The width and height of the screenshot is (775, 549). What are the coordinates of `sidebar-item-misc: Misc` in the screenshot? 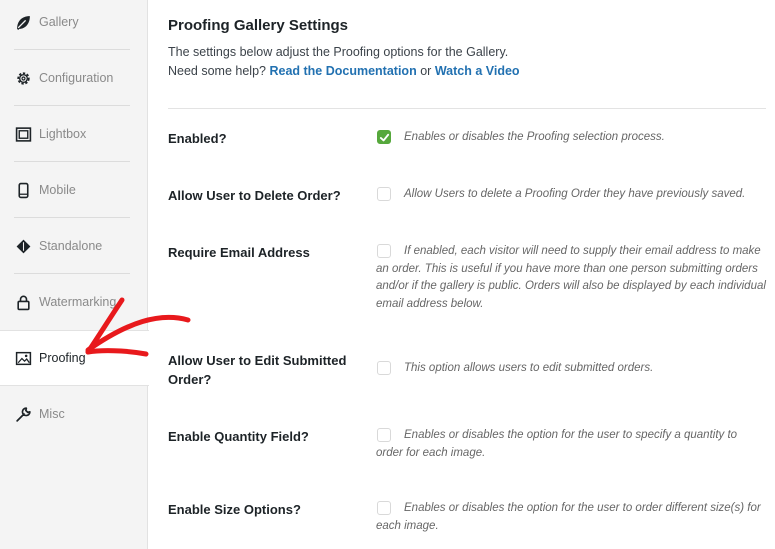 It's located at (74, 414).